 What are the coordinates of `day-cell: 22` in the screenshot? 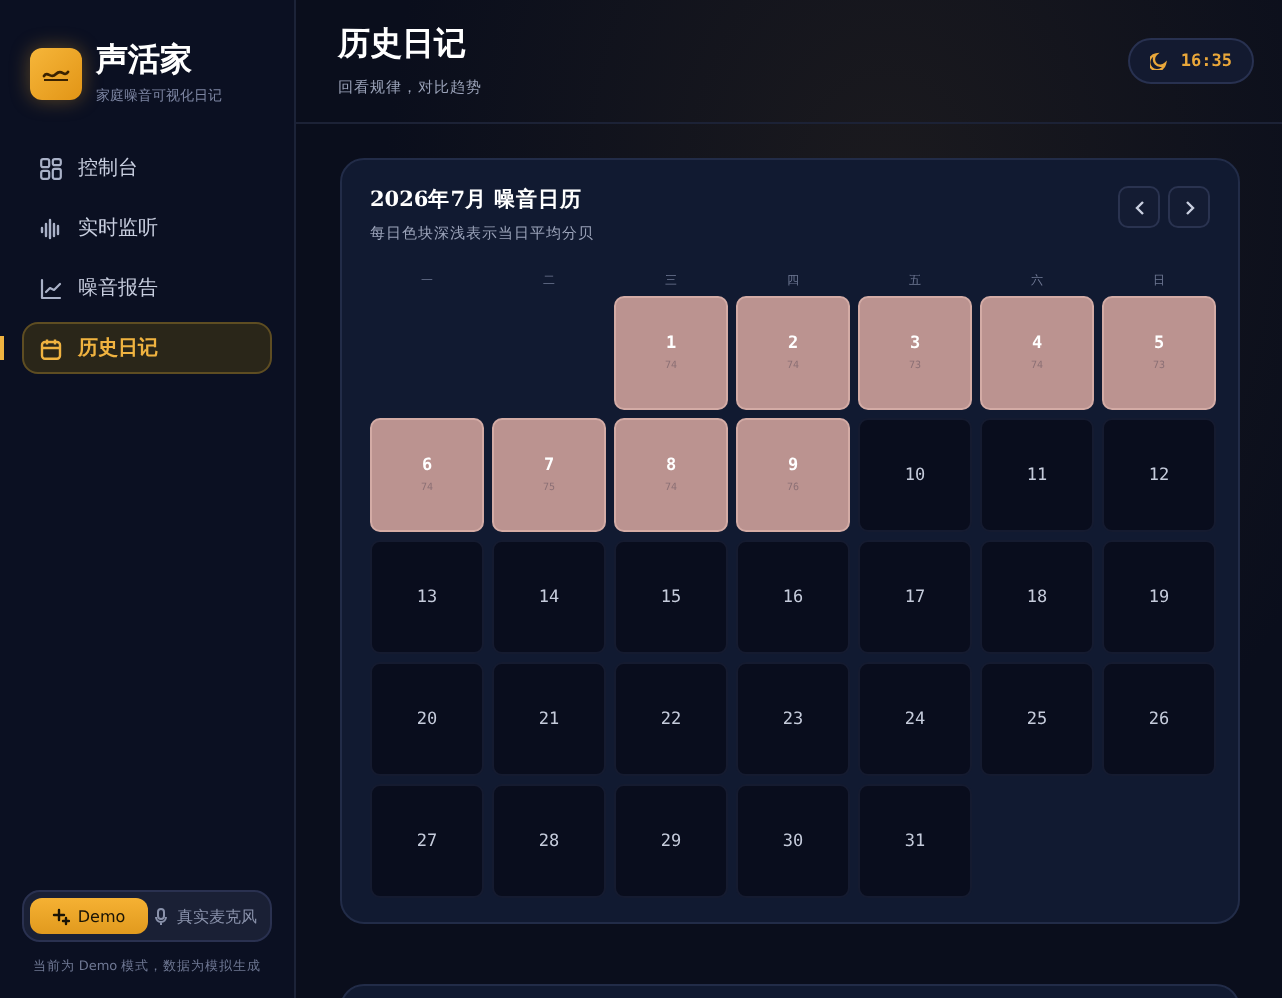 It's located at (671, 719).